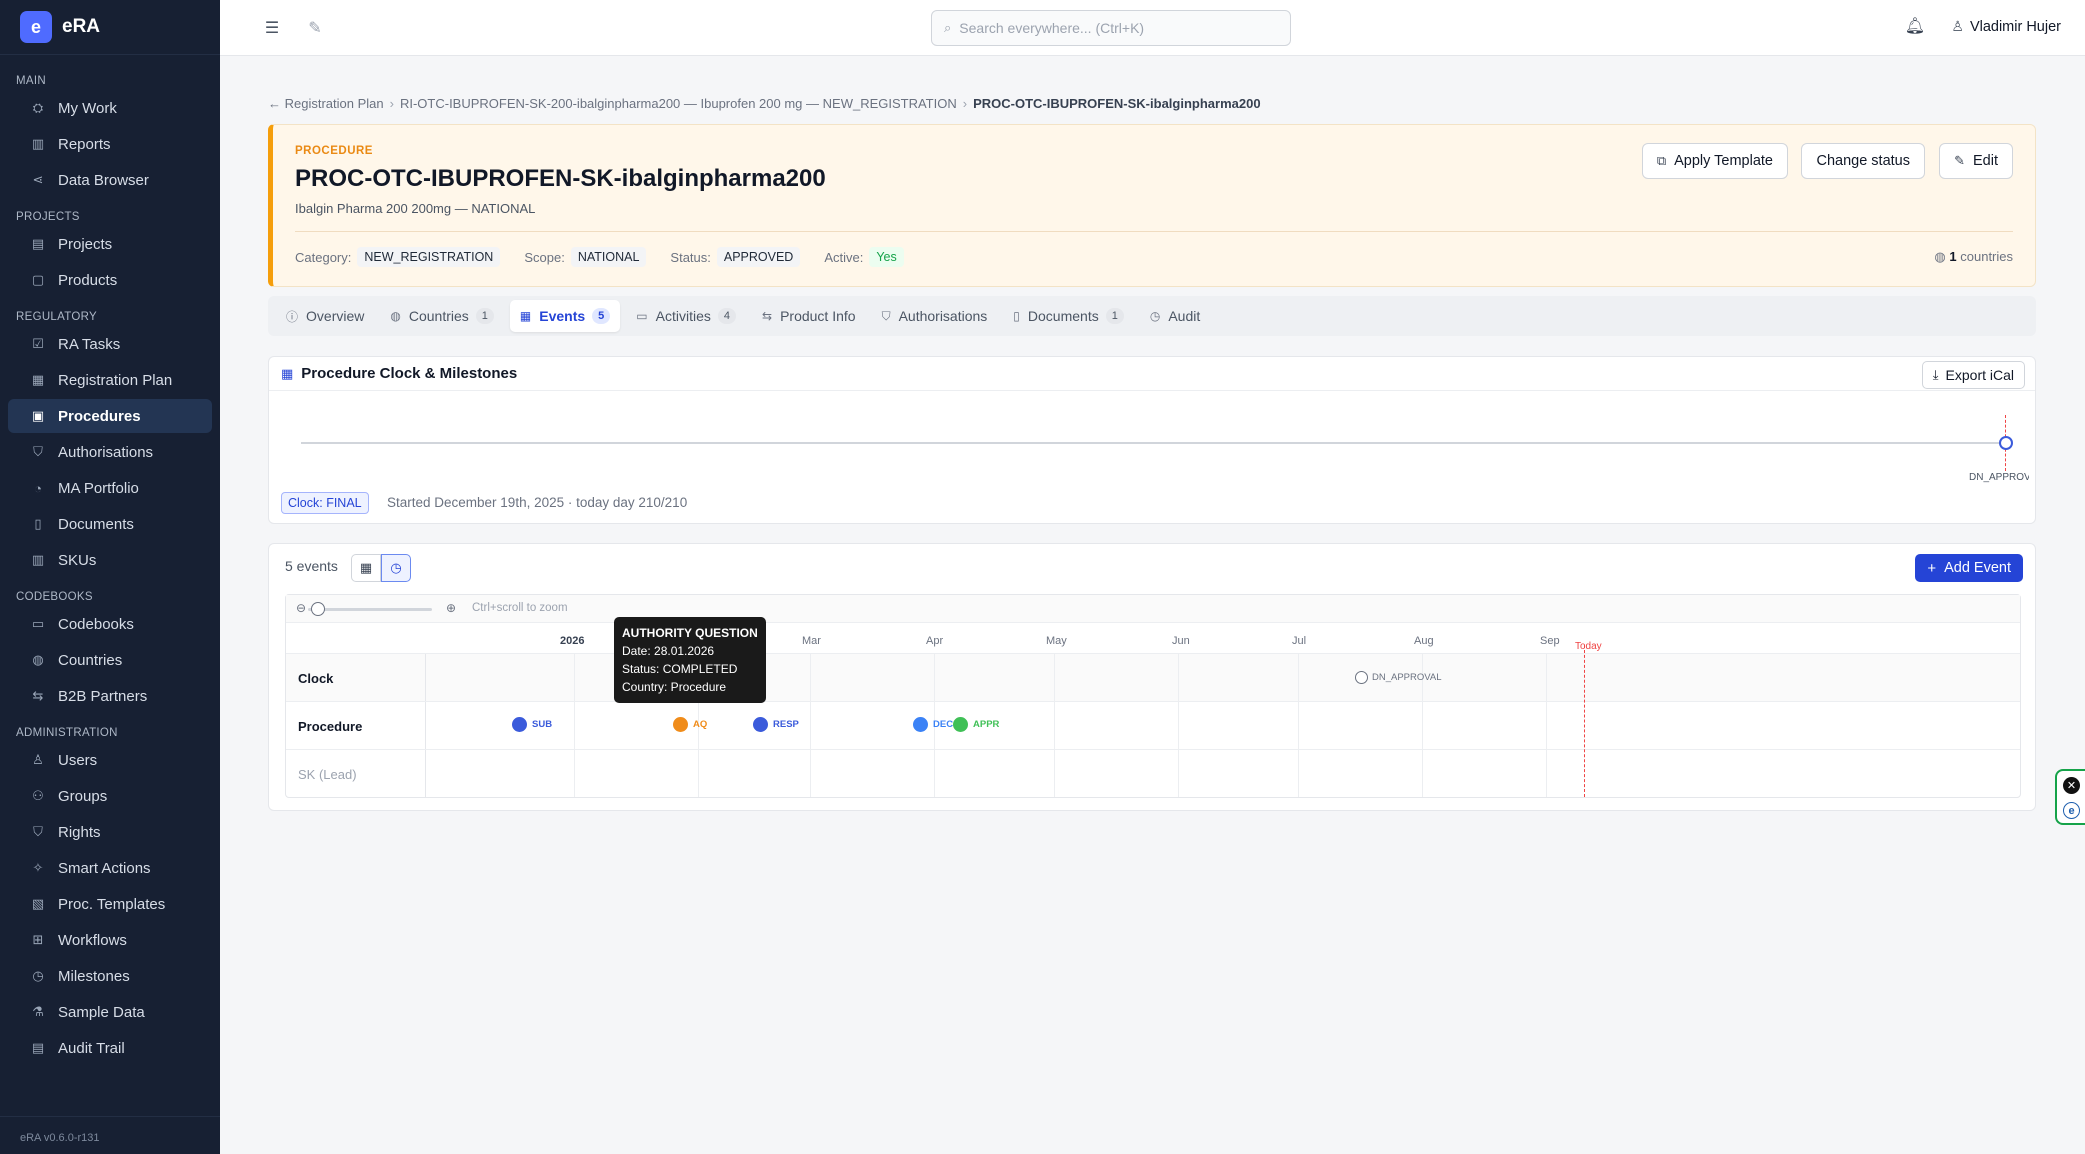 This screenshot has width=2085, height=1154. I want to click on month-header: 2026 Mar Apr May Jun Jul Aug Sep Today, so click(1153, 638).